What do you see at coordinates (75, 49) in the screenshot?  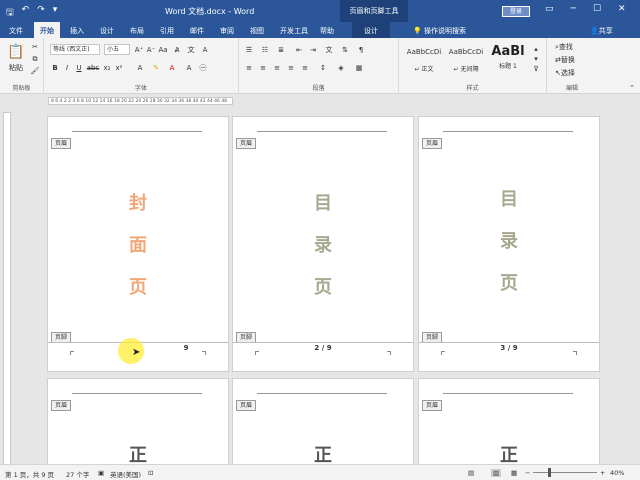 I see `font-name-combo: 等线 (西文正)` at bounding box center [75, 49].